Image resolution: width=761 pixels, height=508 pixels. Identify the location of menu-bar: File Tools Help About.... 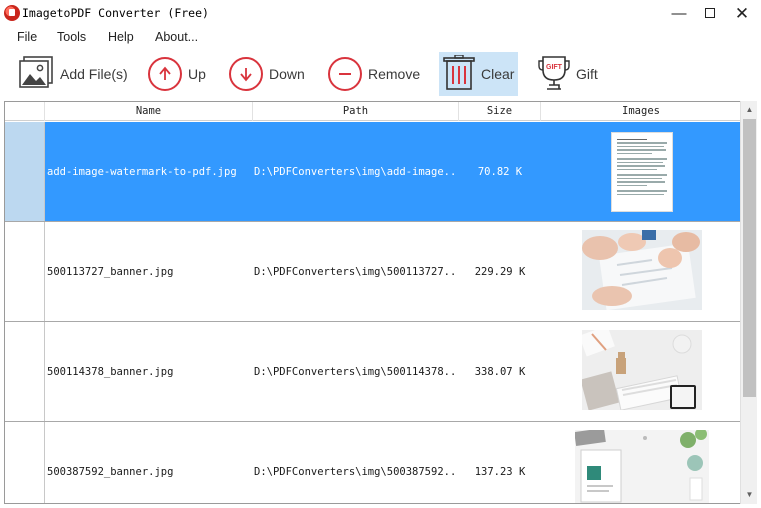
(380, 38).